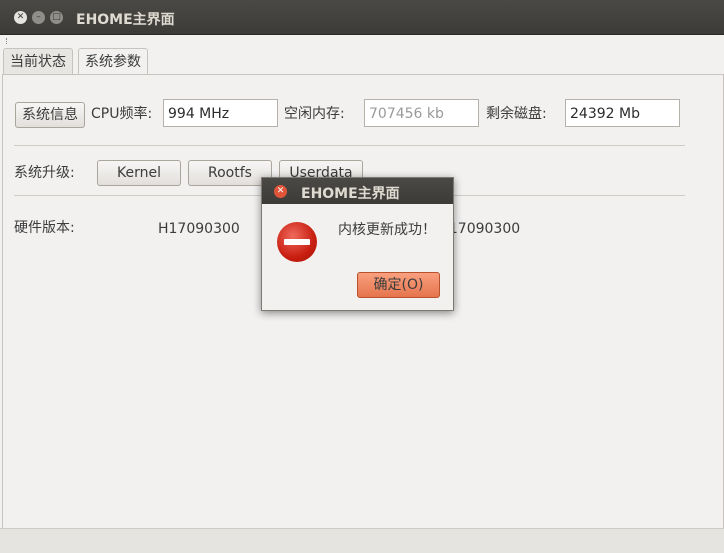 The image size is (724, 553). What do you see at coordinates (199, 229) in the screenshot?
I see `hardware-version-value: H17090300` at bounding box center [199, 229].